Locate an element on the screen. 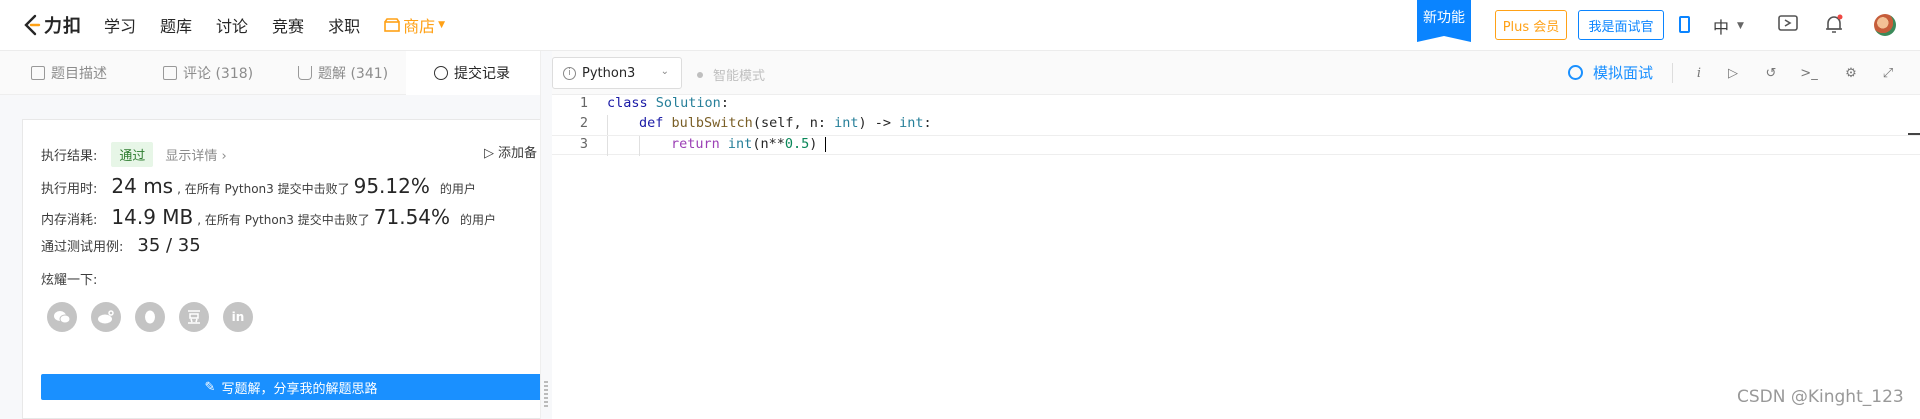  status-label: 执行结果: is located at coordinates (69, 156).